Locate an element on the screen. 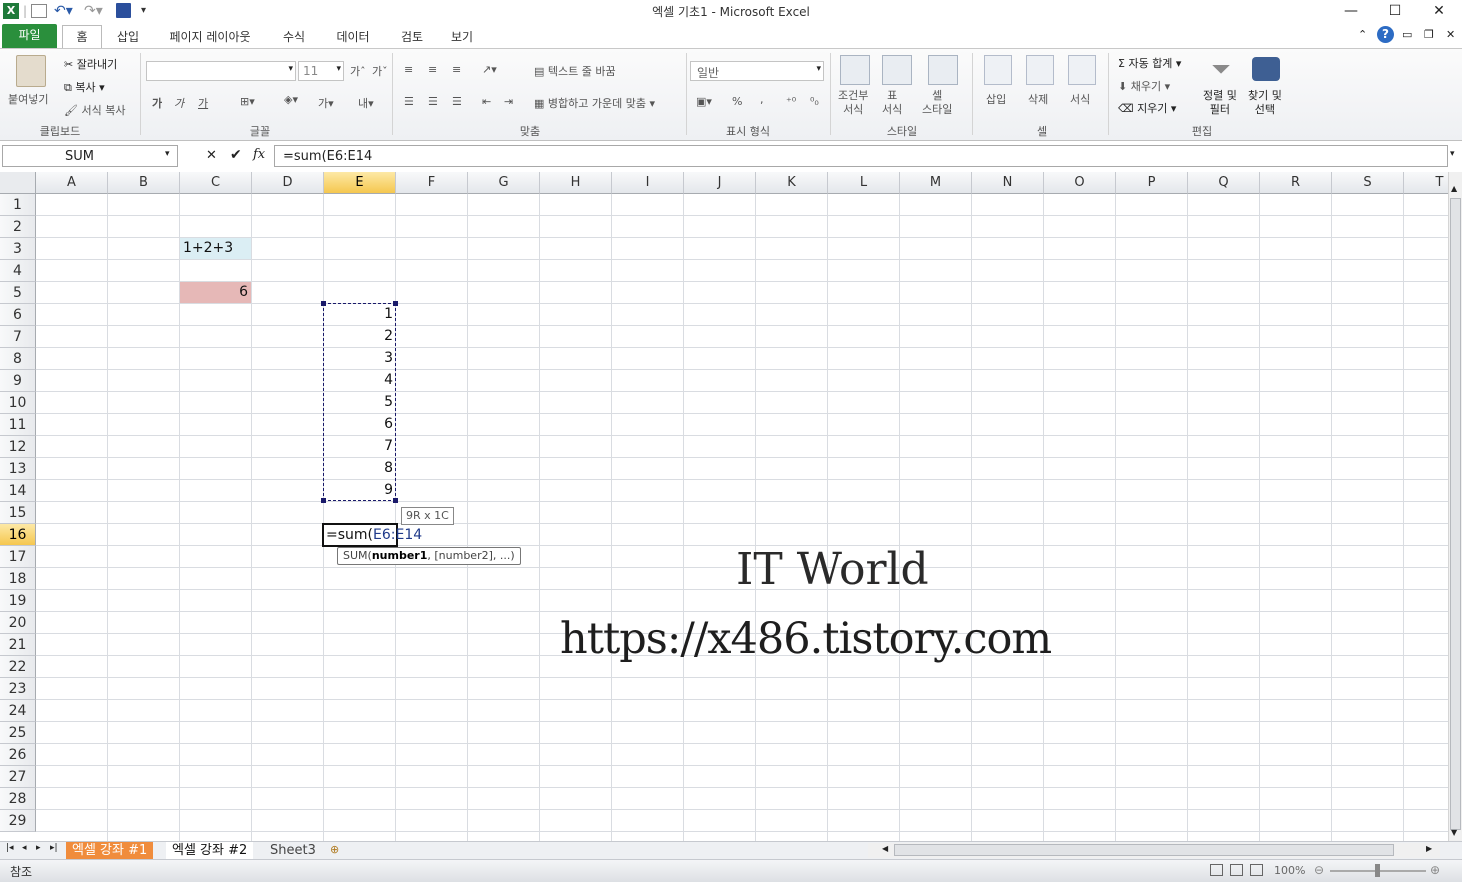 This screenshot has height=882, width=1462. cancel-icon: ✕ is located at coordinates (211, 155).